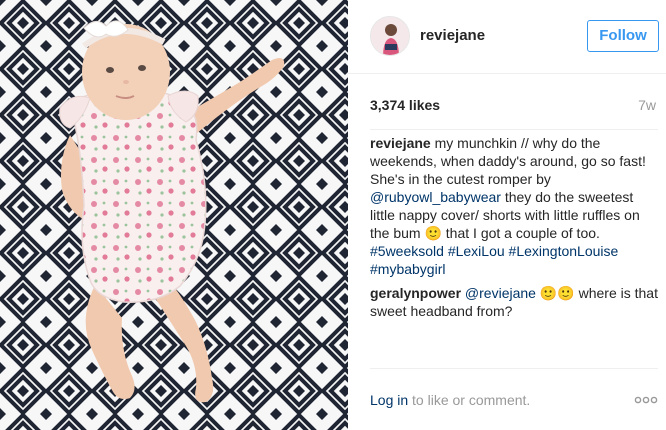 Image resolution: width=666 pixels, height=430 pixels. Describe the element at coordinates (407, 269) in the screenshot. I see `hashtag-link: #mybabygirl` at that location.